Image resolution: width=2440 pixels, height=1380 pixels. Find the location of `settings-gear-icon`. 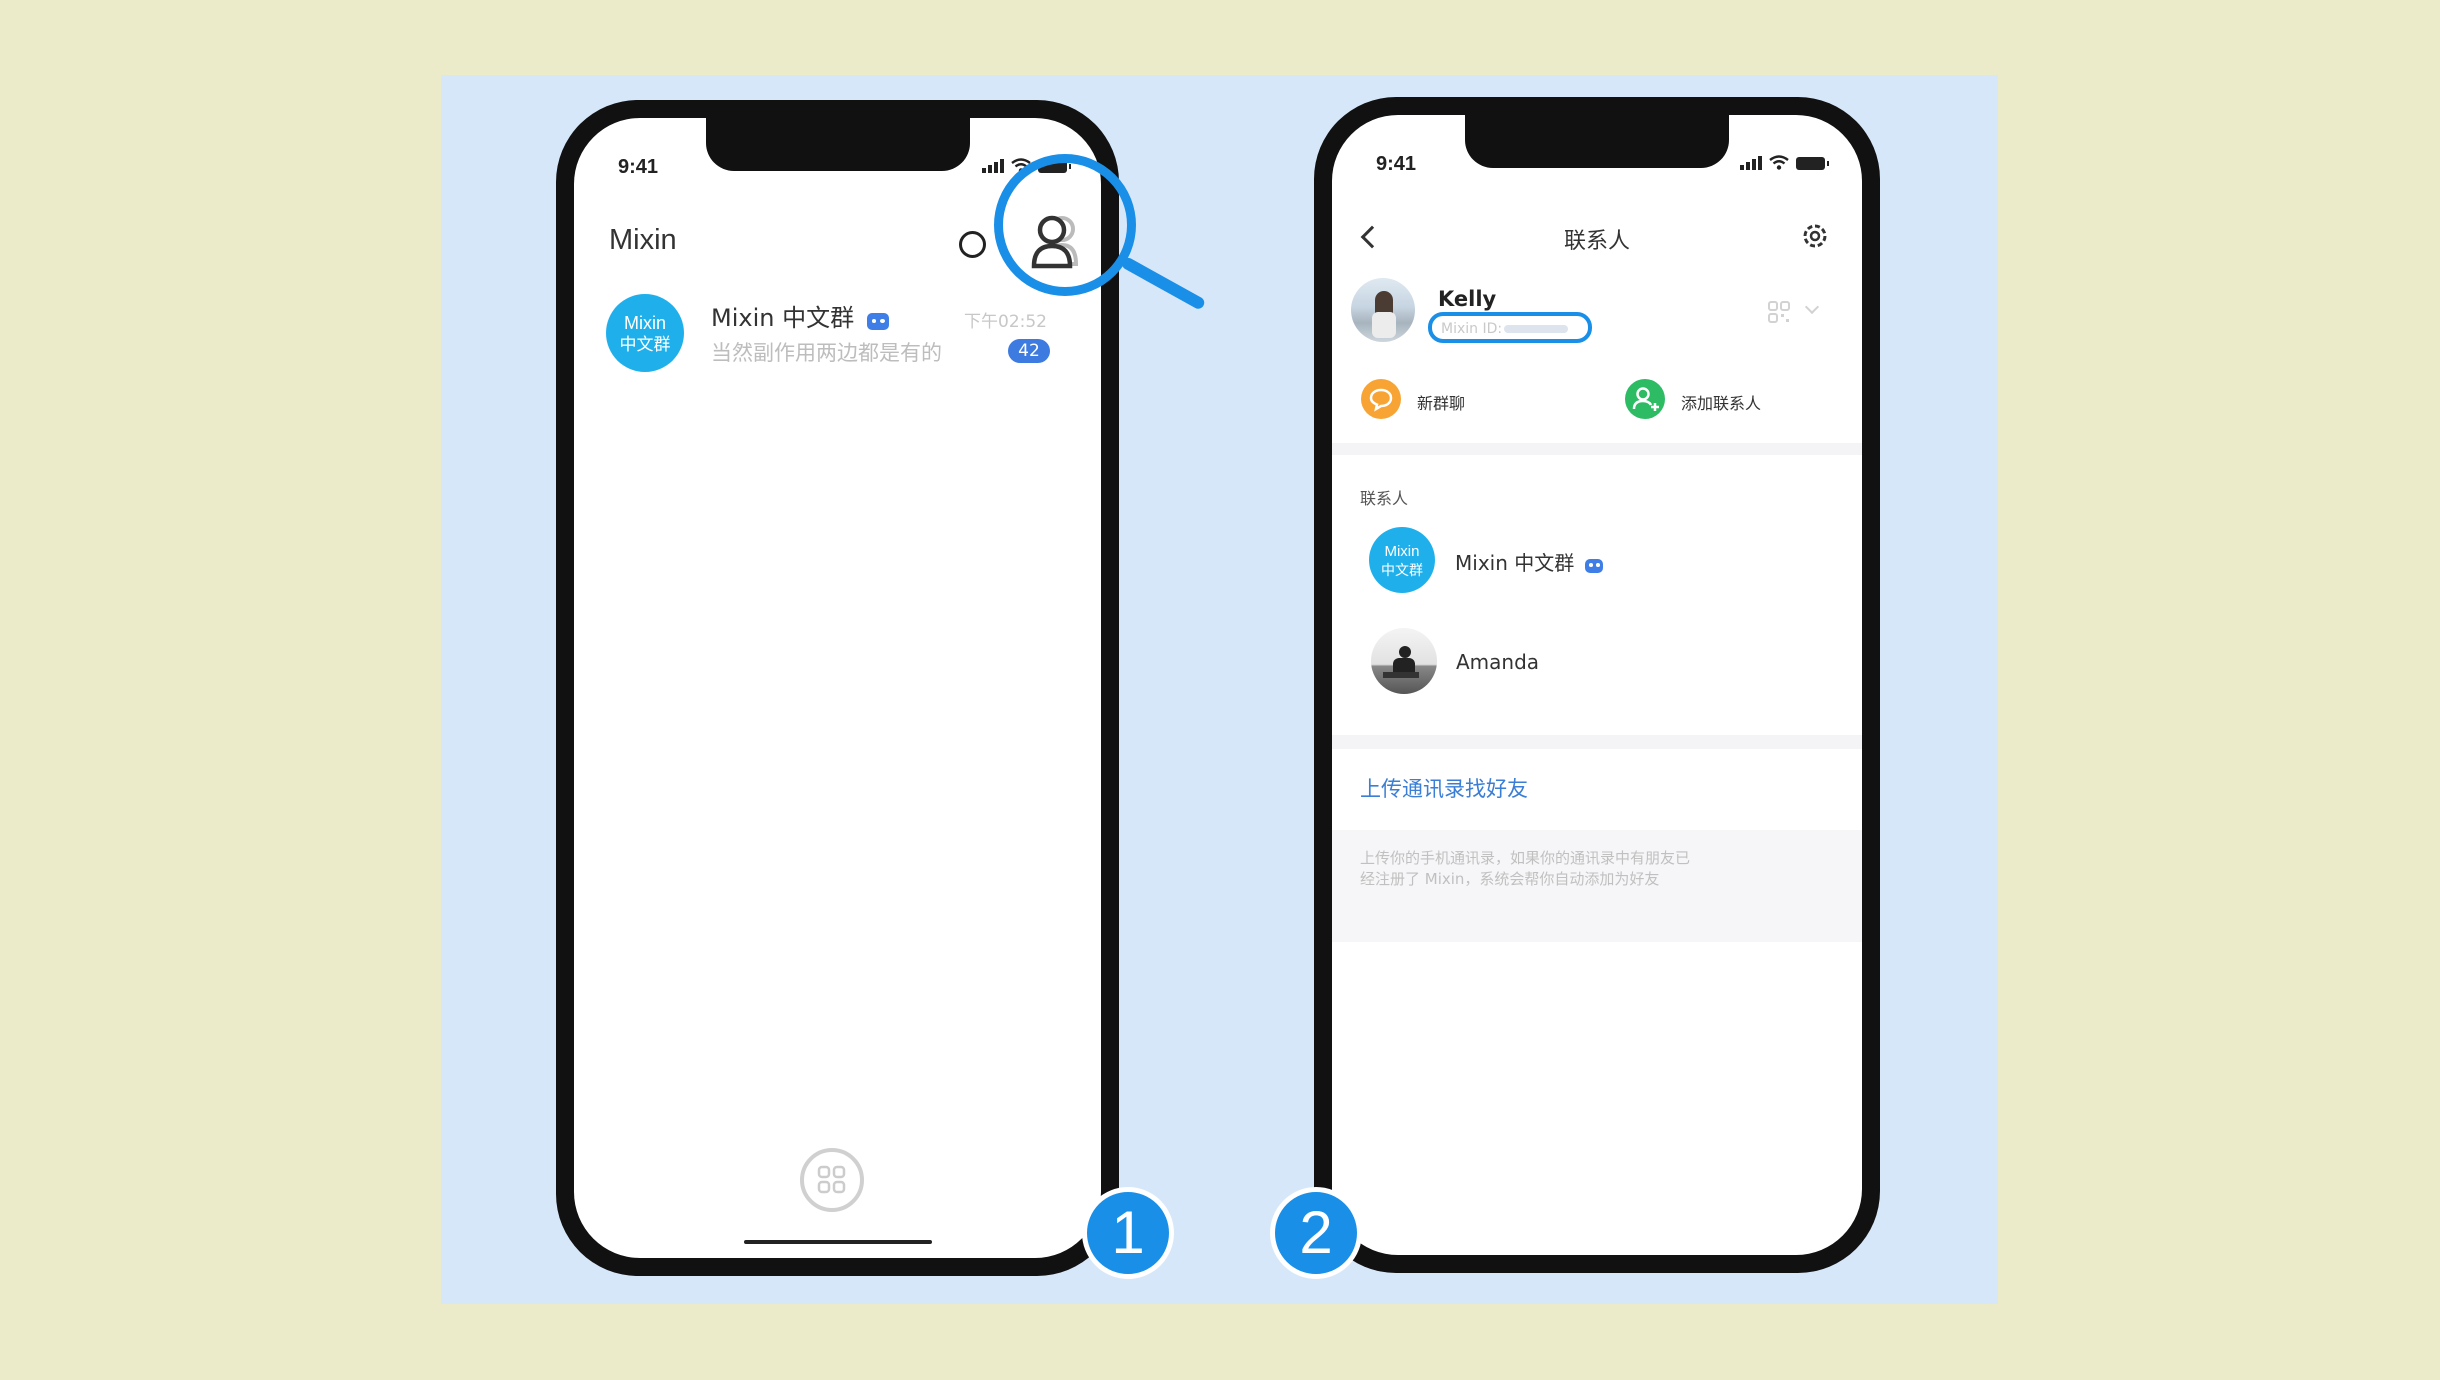

settings-gear-icon is located at coordinates (1815, 236).